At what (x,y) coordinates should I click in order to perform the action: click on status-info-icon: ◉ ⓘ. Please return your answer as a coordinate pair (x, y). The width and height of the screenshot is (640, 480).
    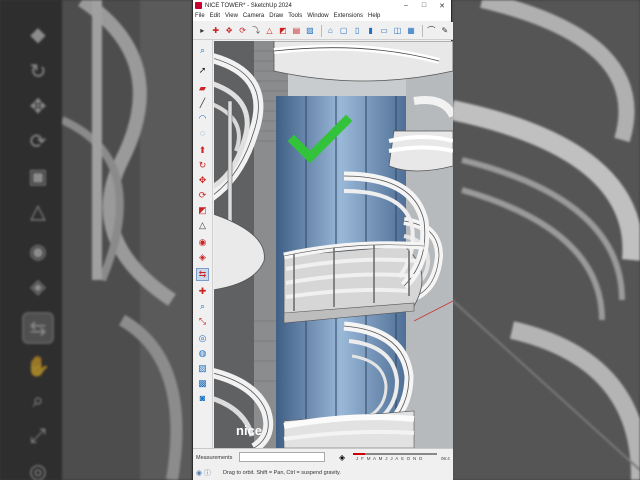
    Looking at the image, I should click on (203, 473).